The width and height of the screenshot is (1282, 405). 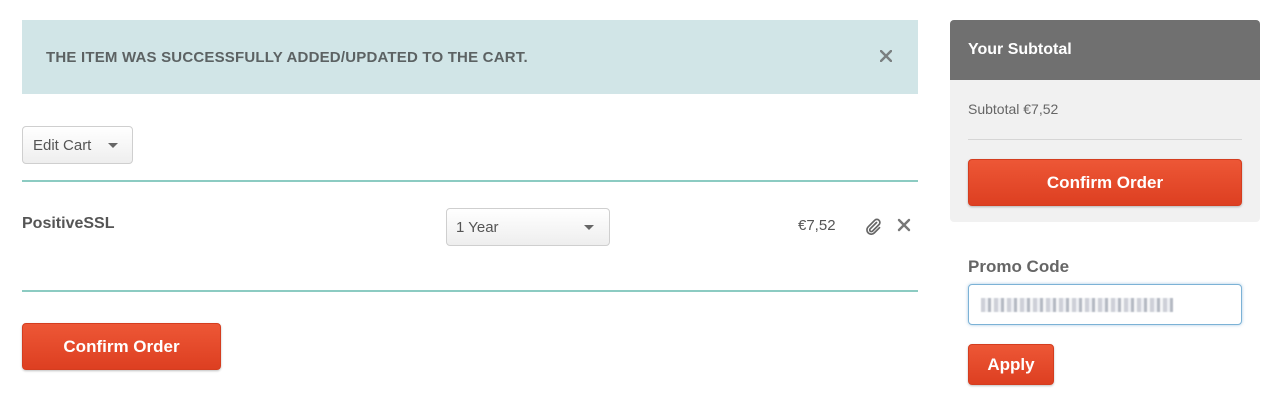 I want to click on period-select: 1 Year, so click(x=528, y=227).